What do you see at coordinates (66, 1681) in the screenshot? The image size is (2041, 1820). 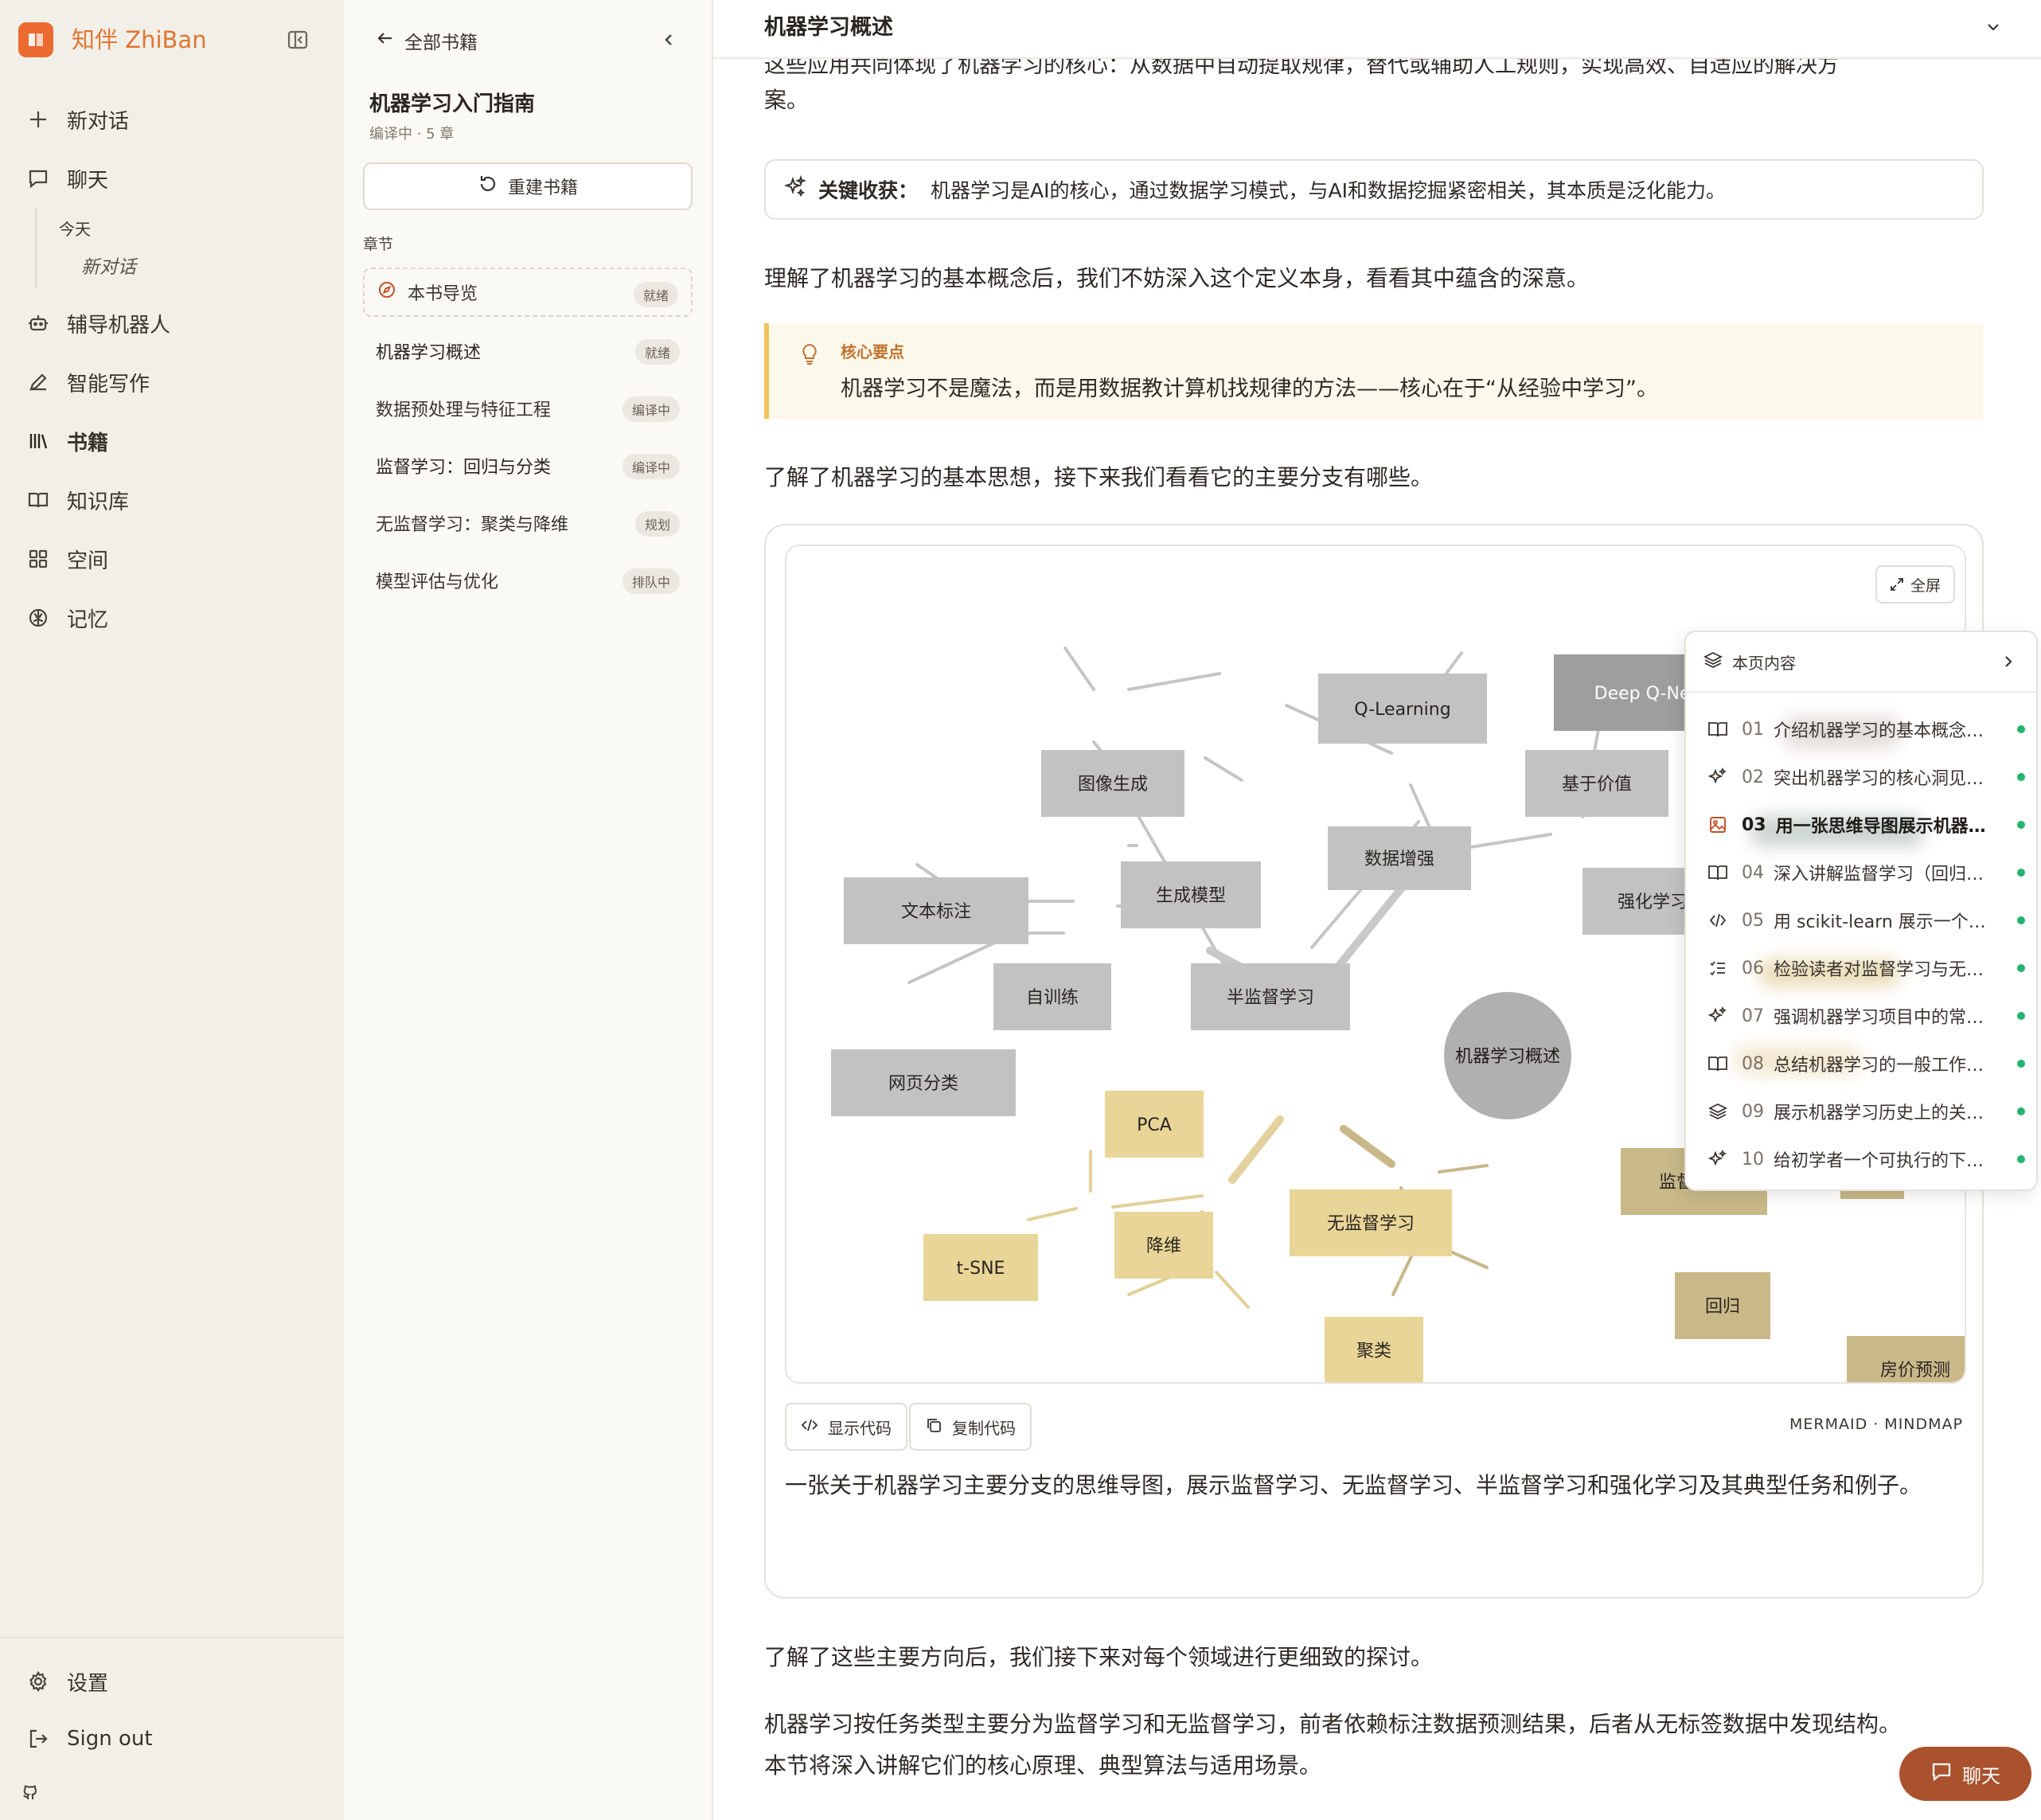 I see `nav-settings: 设置` at bounding box center [66, 1681].